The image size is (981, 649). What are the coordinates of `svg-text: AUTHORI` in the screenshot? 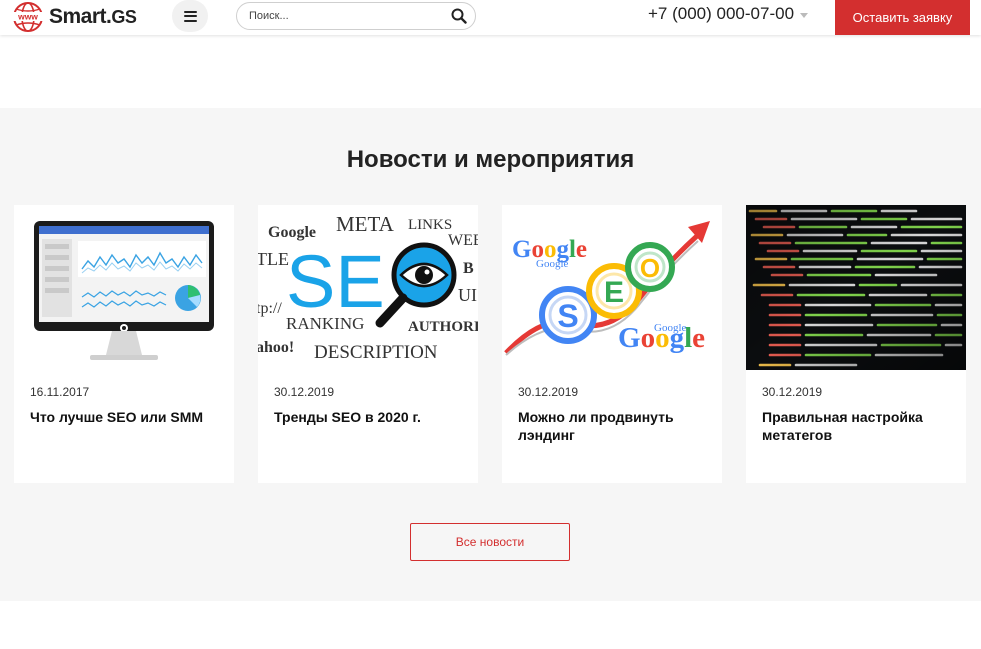 It's located at (443, 327).